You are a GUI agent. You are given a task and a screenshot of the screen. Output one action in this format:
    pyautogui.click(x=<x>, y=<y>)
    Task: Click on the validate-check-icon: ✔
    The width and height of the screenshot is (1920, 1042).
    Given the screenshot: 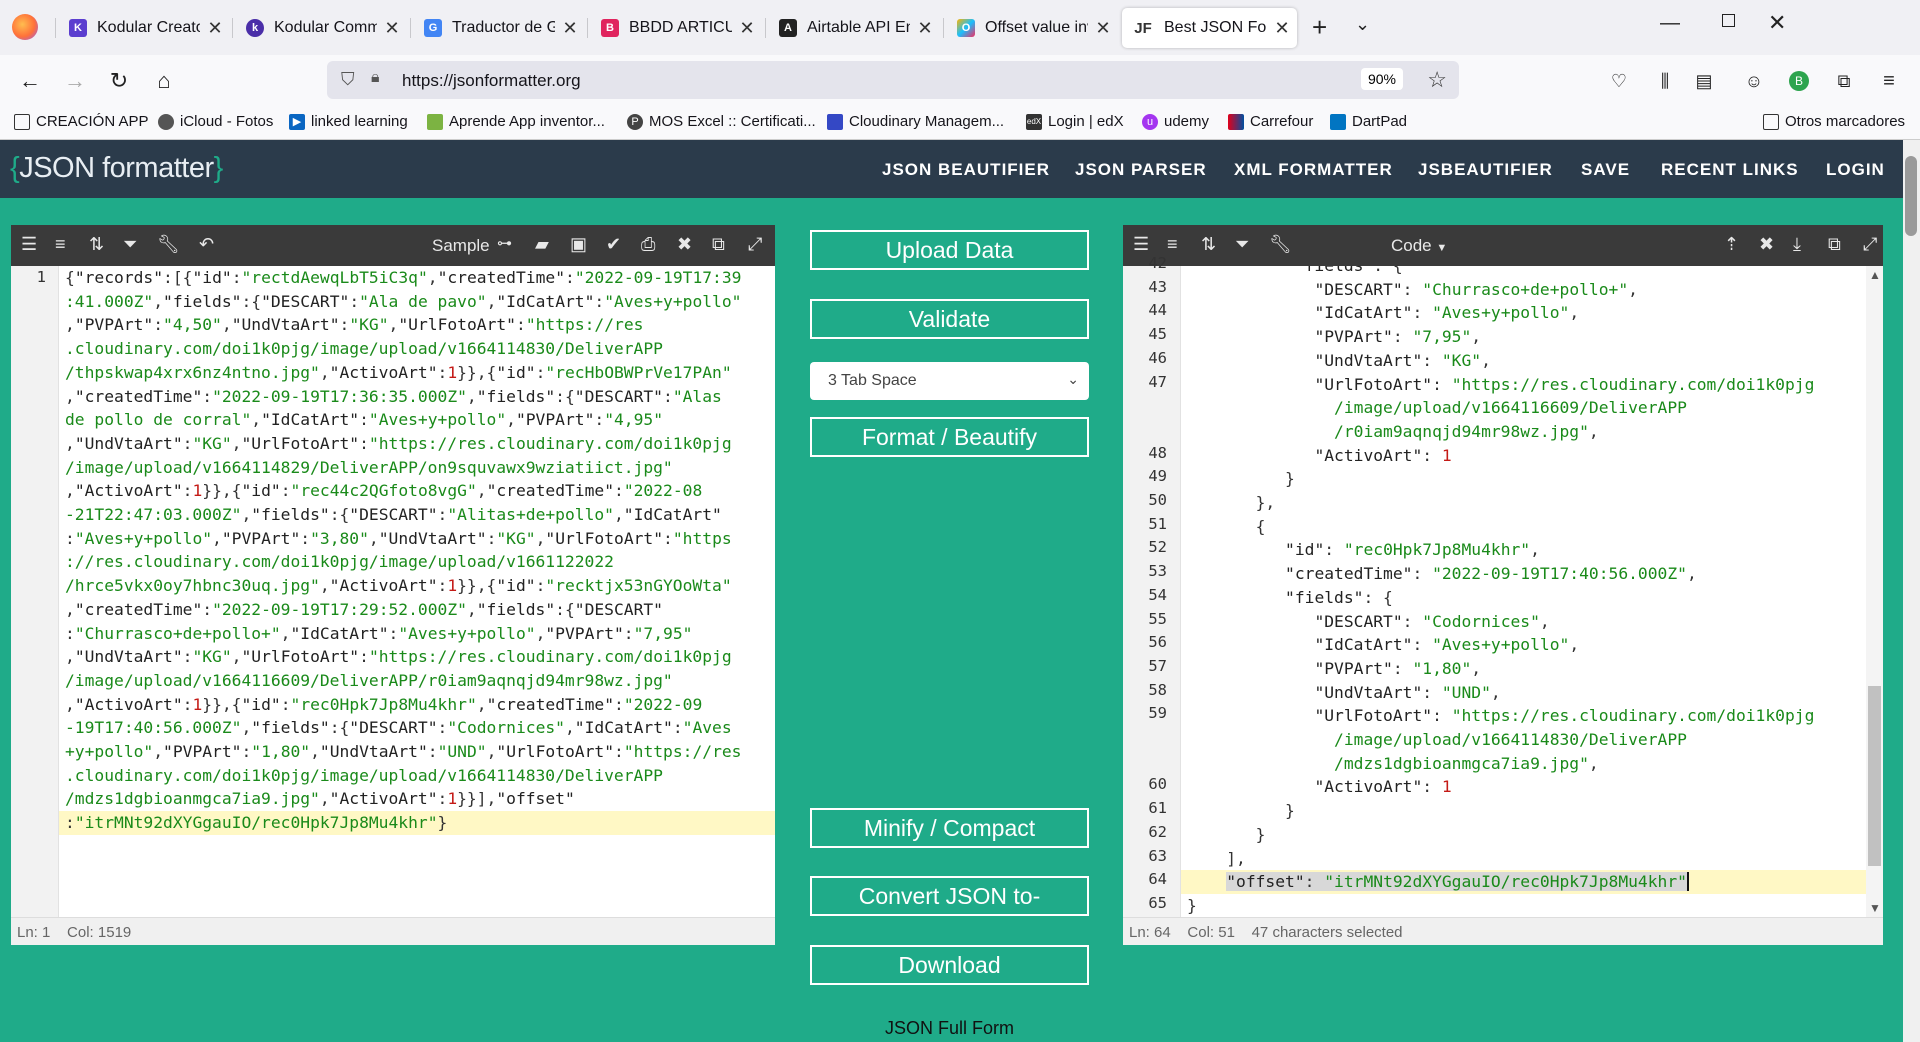 What is the action you would take?
    pyautogui.click(x=613, y=244)
    